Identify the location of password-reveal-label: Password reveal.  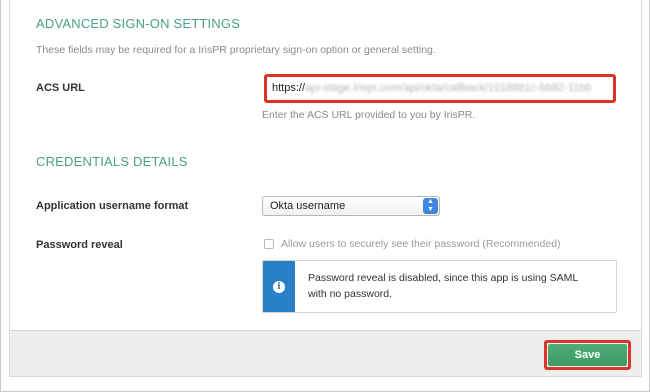
(79, 245).